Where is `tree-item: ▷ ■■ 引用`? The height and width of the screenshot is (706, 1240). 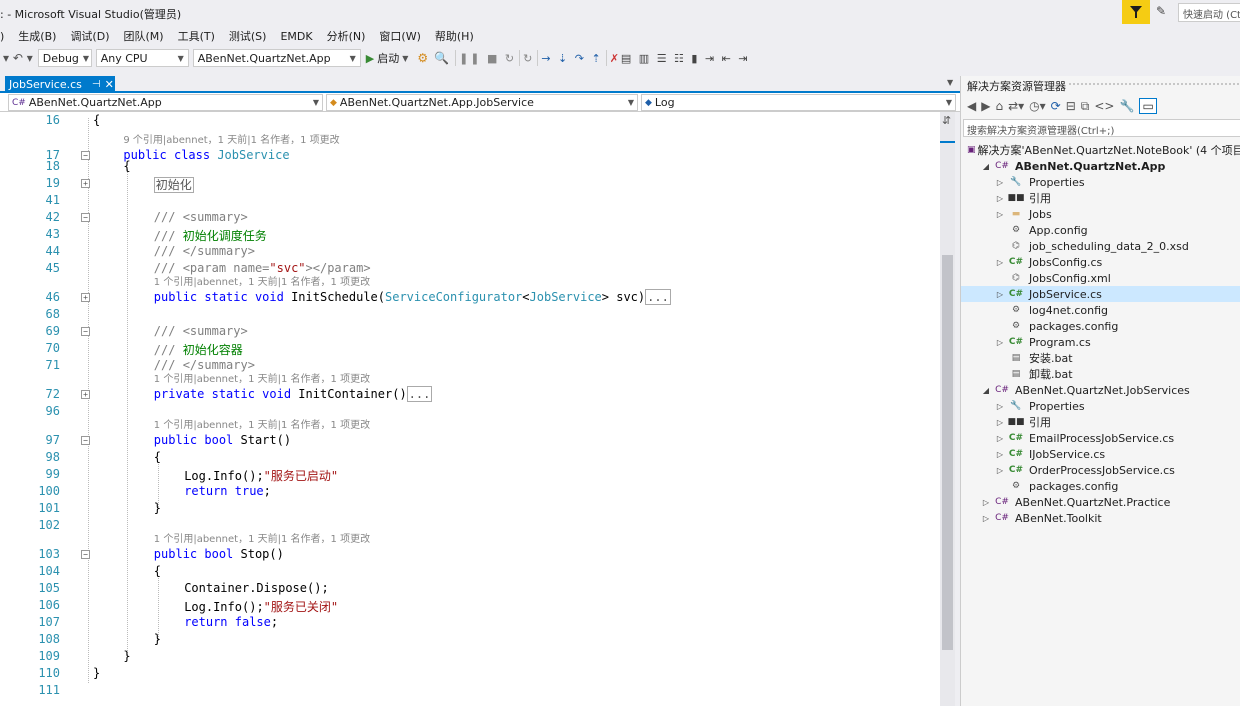 tree-item: ▷ ■■ 引用 is located at coordinates (1100, 198).